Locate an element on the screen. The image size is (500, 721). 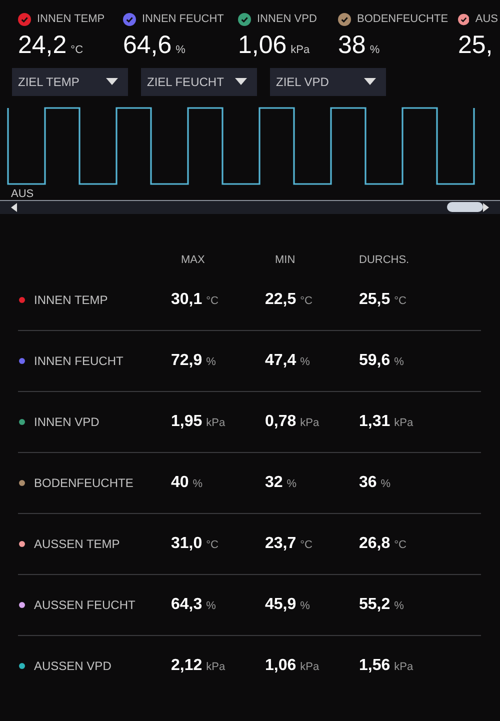
sensor-value: 1,06 is located at coordinates (262, 45).